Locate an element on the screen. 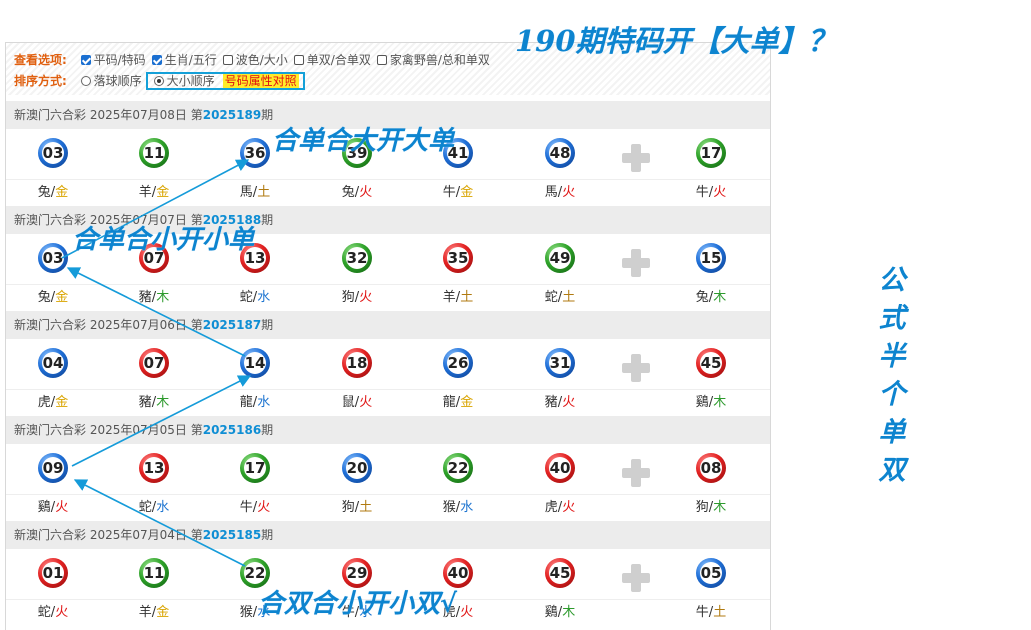  ball-blue: 20 is located at coordinates (357, 468).